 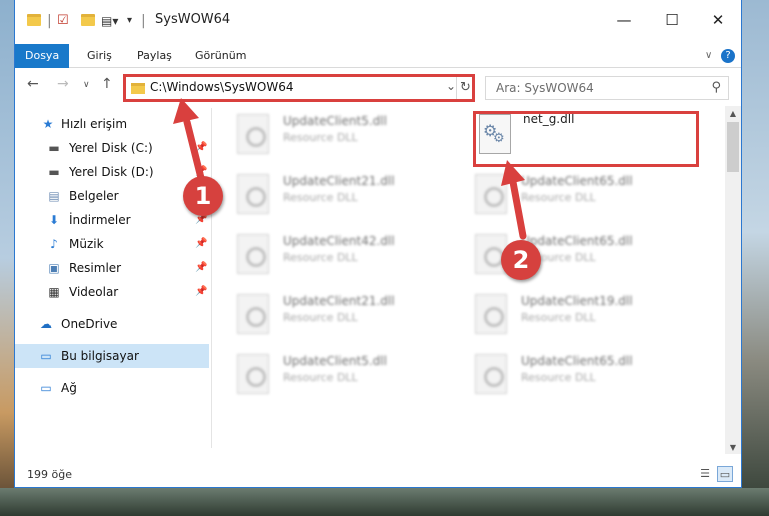 What do you see at coordinates (521, 260) in the screenshot?
I see `step-2-badge: 2` at bounding box center [521, 260].